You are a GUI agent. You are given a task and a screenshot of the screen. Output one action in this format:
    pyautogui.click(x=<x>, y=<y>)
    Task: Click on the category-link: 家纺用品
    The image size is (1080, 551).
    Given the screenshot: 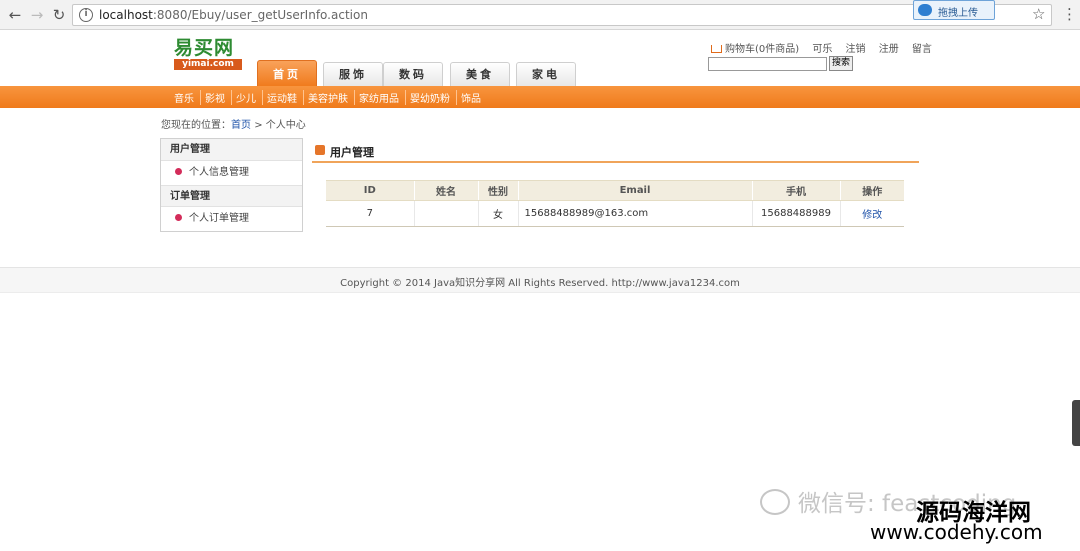 What is the action you would take?
    pyautogui.click(x=382, y=97)
    